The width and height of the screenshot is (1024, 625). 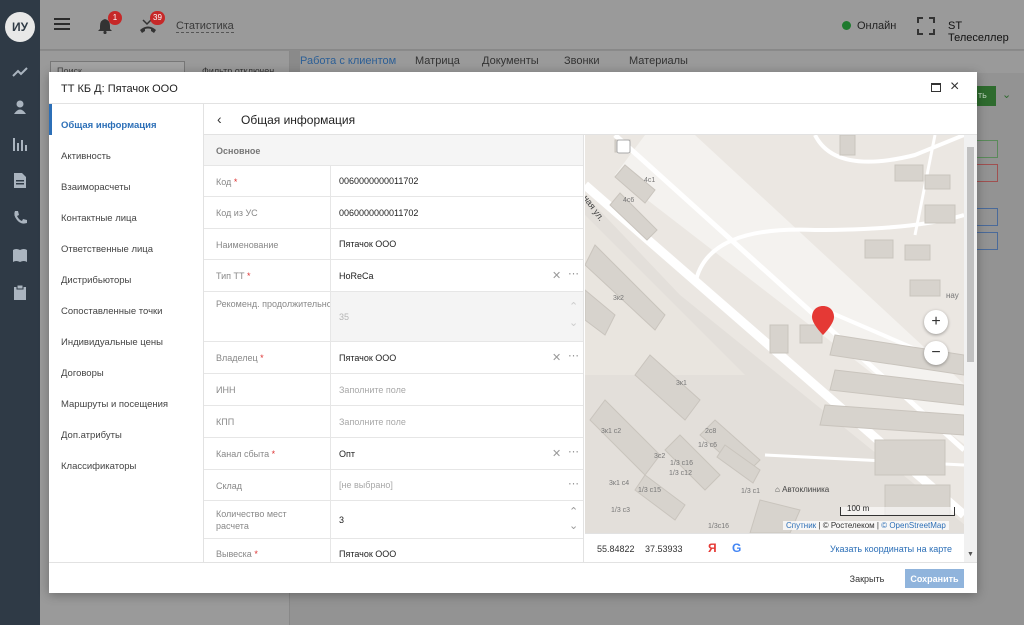 I want to click on field-owner: Владелец * Пятачок ООО ✕ ⋯, so click(x=393, y=358).